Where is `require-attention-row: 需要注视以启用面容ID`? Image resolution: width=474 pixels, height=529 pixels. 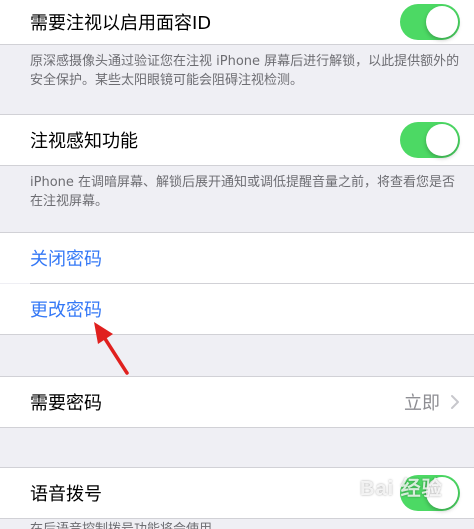 require-attention-row: 需要注视以启用面容ID is located at coordinates (237, 22).